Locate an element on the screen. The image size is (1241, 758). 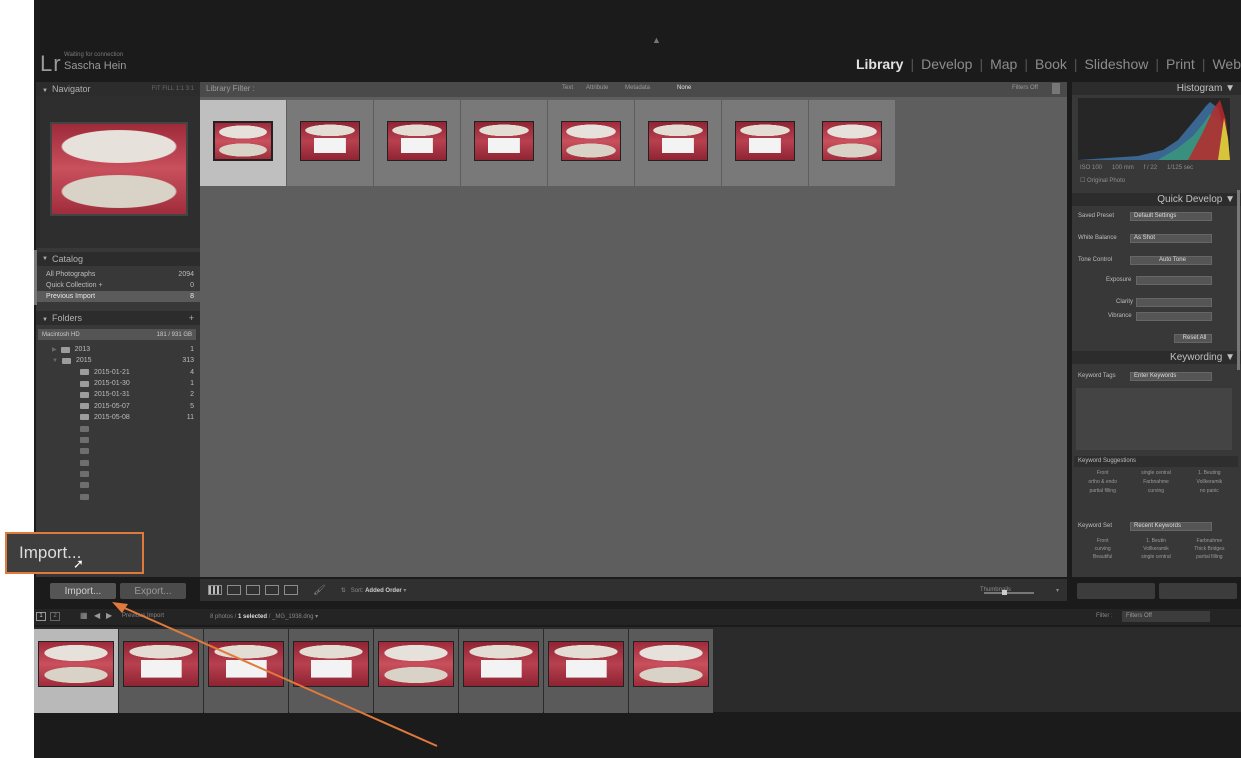
auto-tone-button: Auto Tone is located at coordinates (1171, 260).